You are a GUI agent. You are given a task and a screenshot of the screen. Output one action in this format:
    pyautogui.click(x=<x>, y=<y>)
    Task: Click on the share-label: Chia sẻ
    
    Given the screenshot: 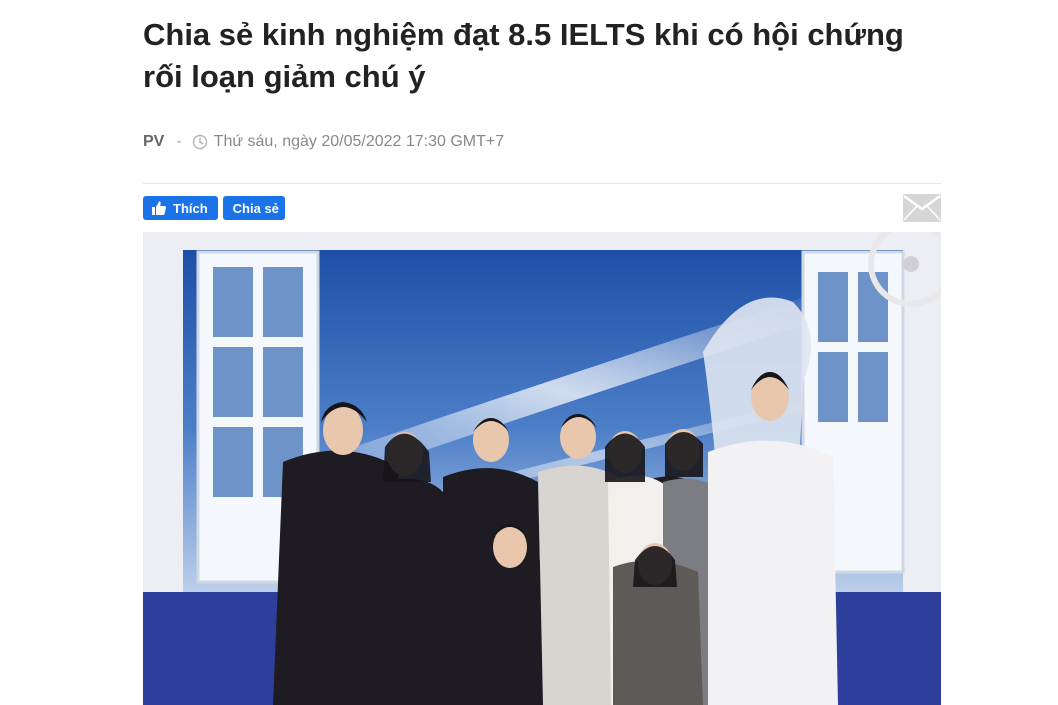 What is the action you would take?
    pyautogui.click(x=255, y=208)
    